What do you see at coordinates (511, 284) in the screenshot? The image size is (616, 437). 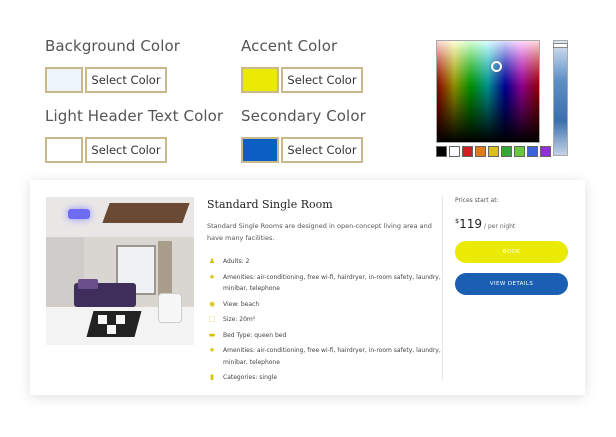 I see `view-details-button: VIEW DETAILS` at bounding box center [511, 284].